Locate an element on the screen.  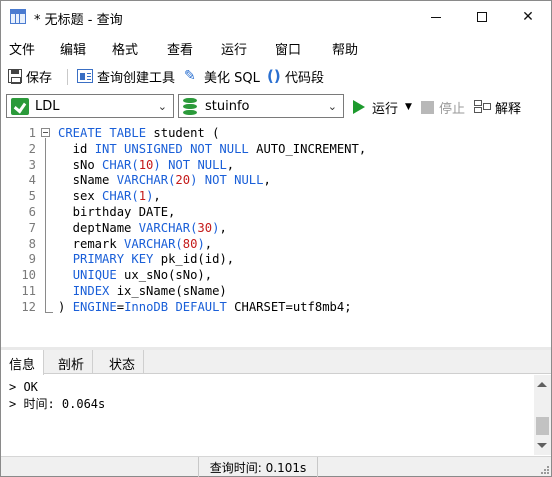
code-snippet-label: 代码段 is located at coordinates (305, 78).